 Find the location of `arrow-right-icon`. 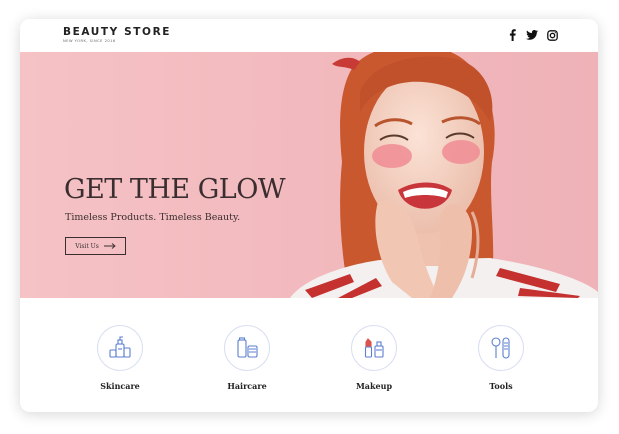

arrow-right-icon is located at coordinates (109, 246).